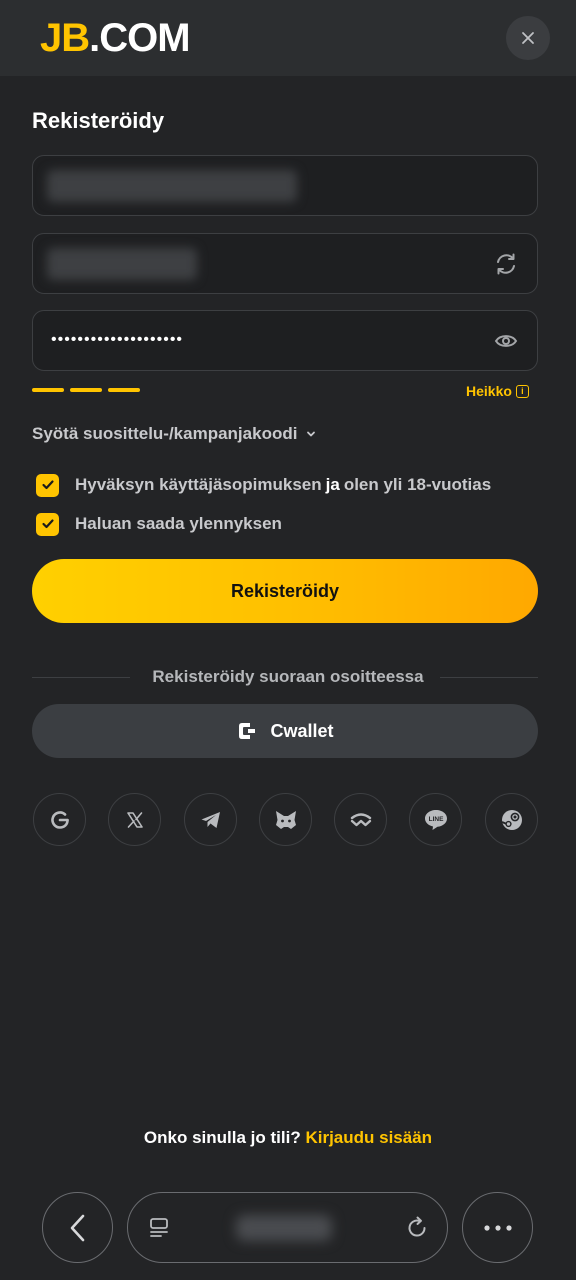 This screenshot has height=1280, width=576. I want to click on google-icon, so click(59, 819).